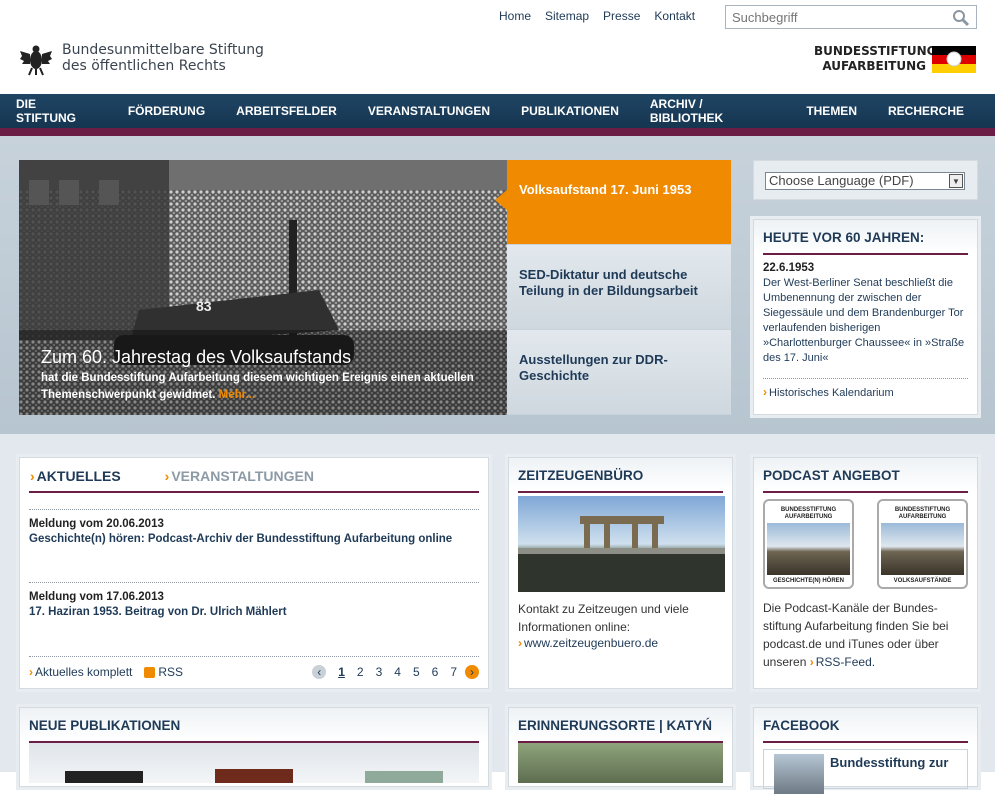 This screenshot has height=794, width=995. I want to click on brand-line-1: BUNDESSTIFTUNG, so click(875, 51).